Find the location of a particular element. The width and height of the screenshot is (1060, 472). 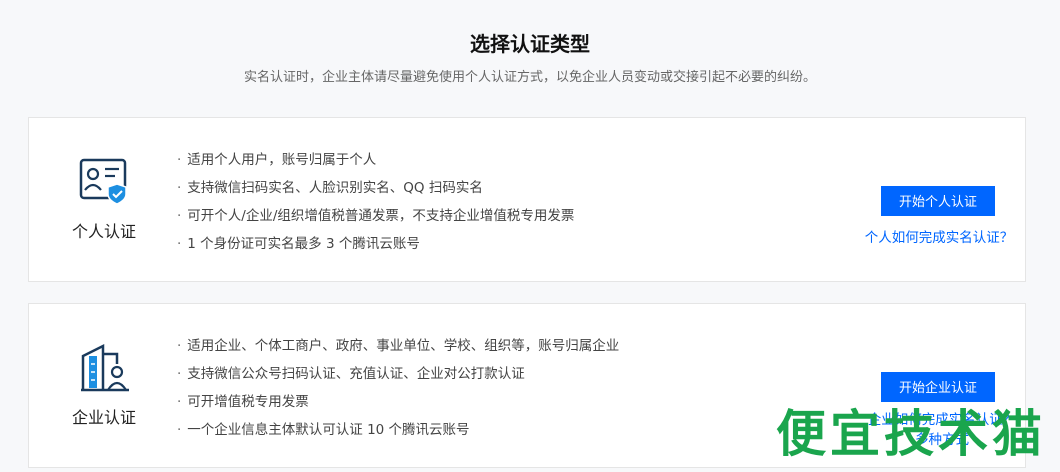

feature-item: 适用企业、个体工商户、政府、事业单位、学校、组织等，账号归属企业 is located at coordinates (398, 350).